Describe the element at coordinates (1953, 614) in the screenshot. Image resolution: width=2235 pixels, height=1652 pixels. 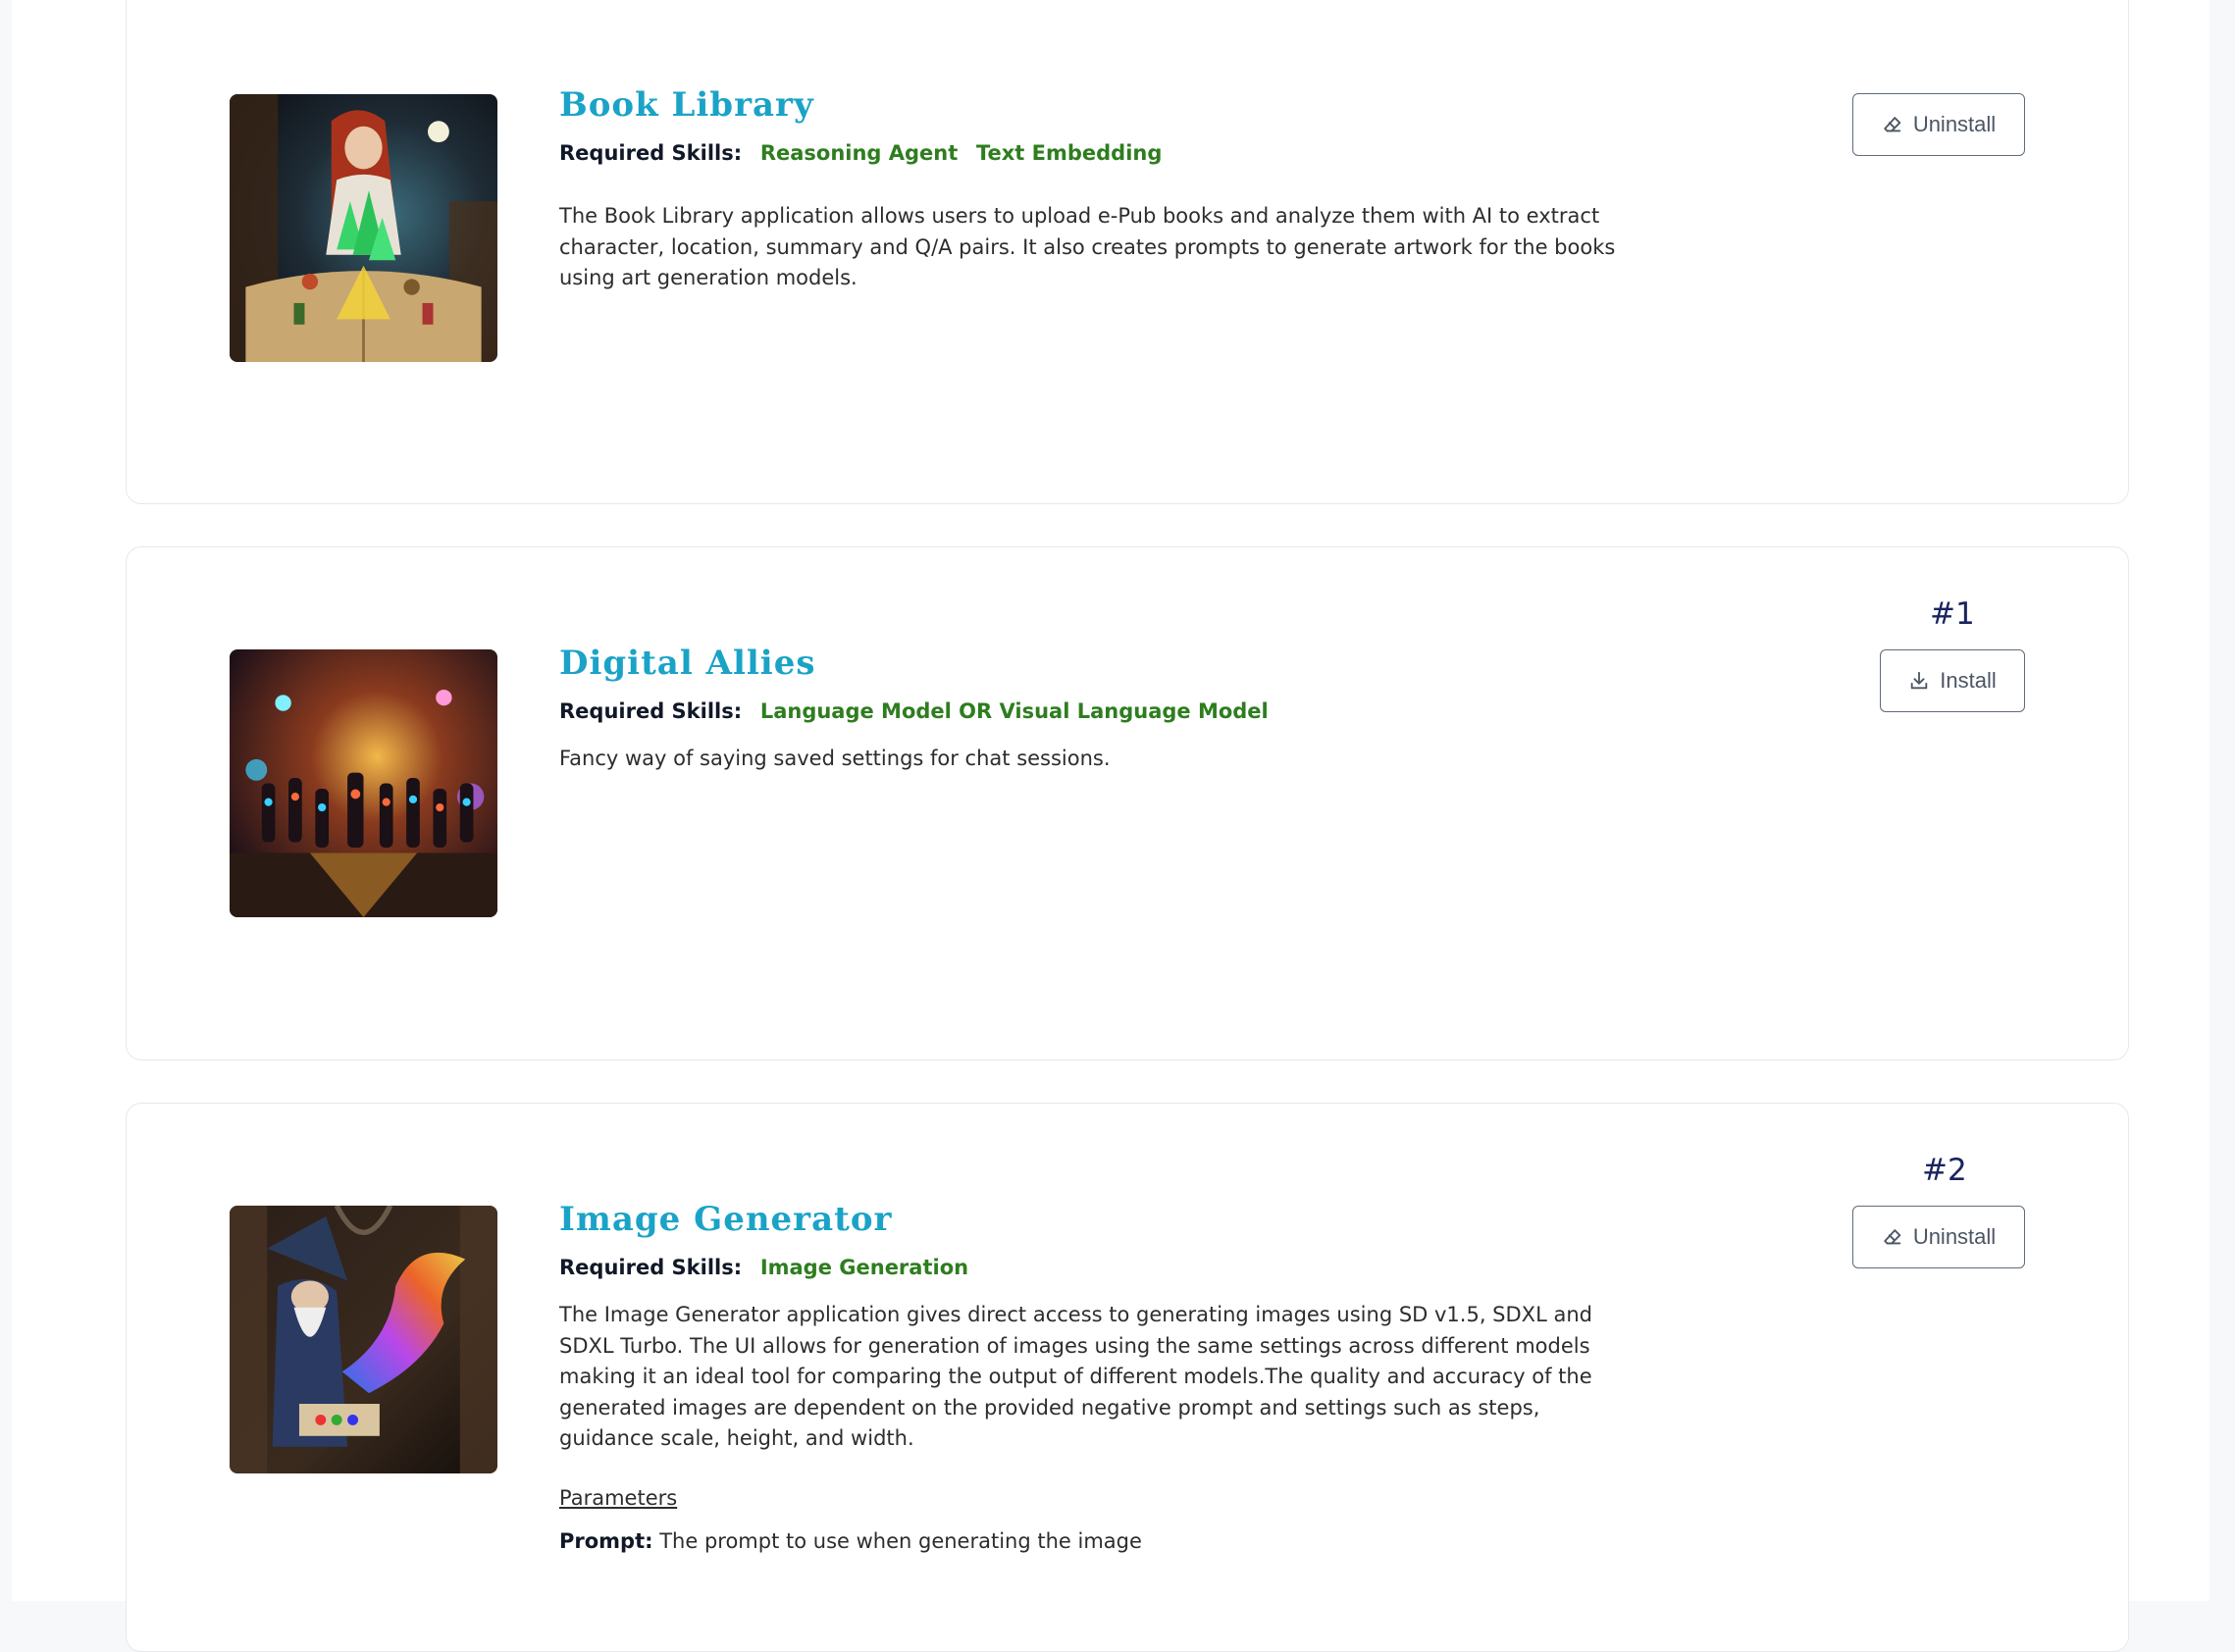
I see `rank-label: #1` at that location.